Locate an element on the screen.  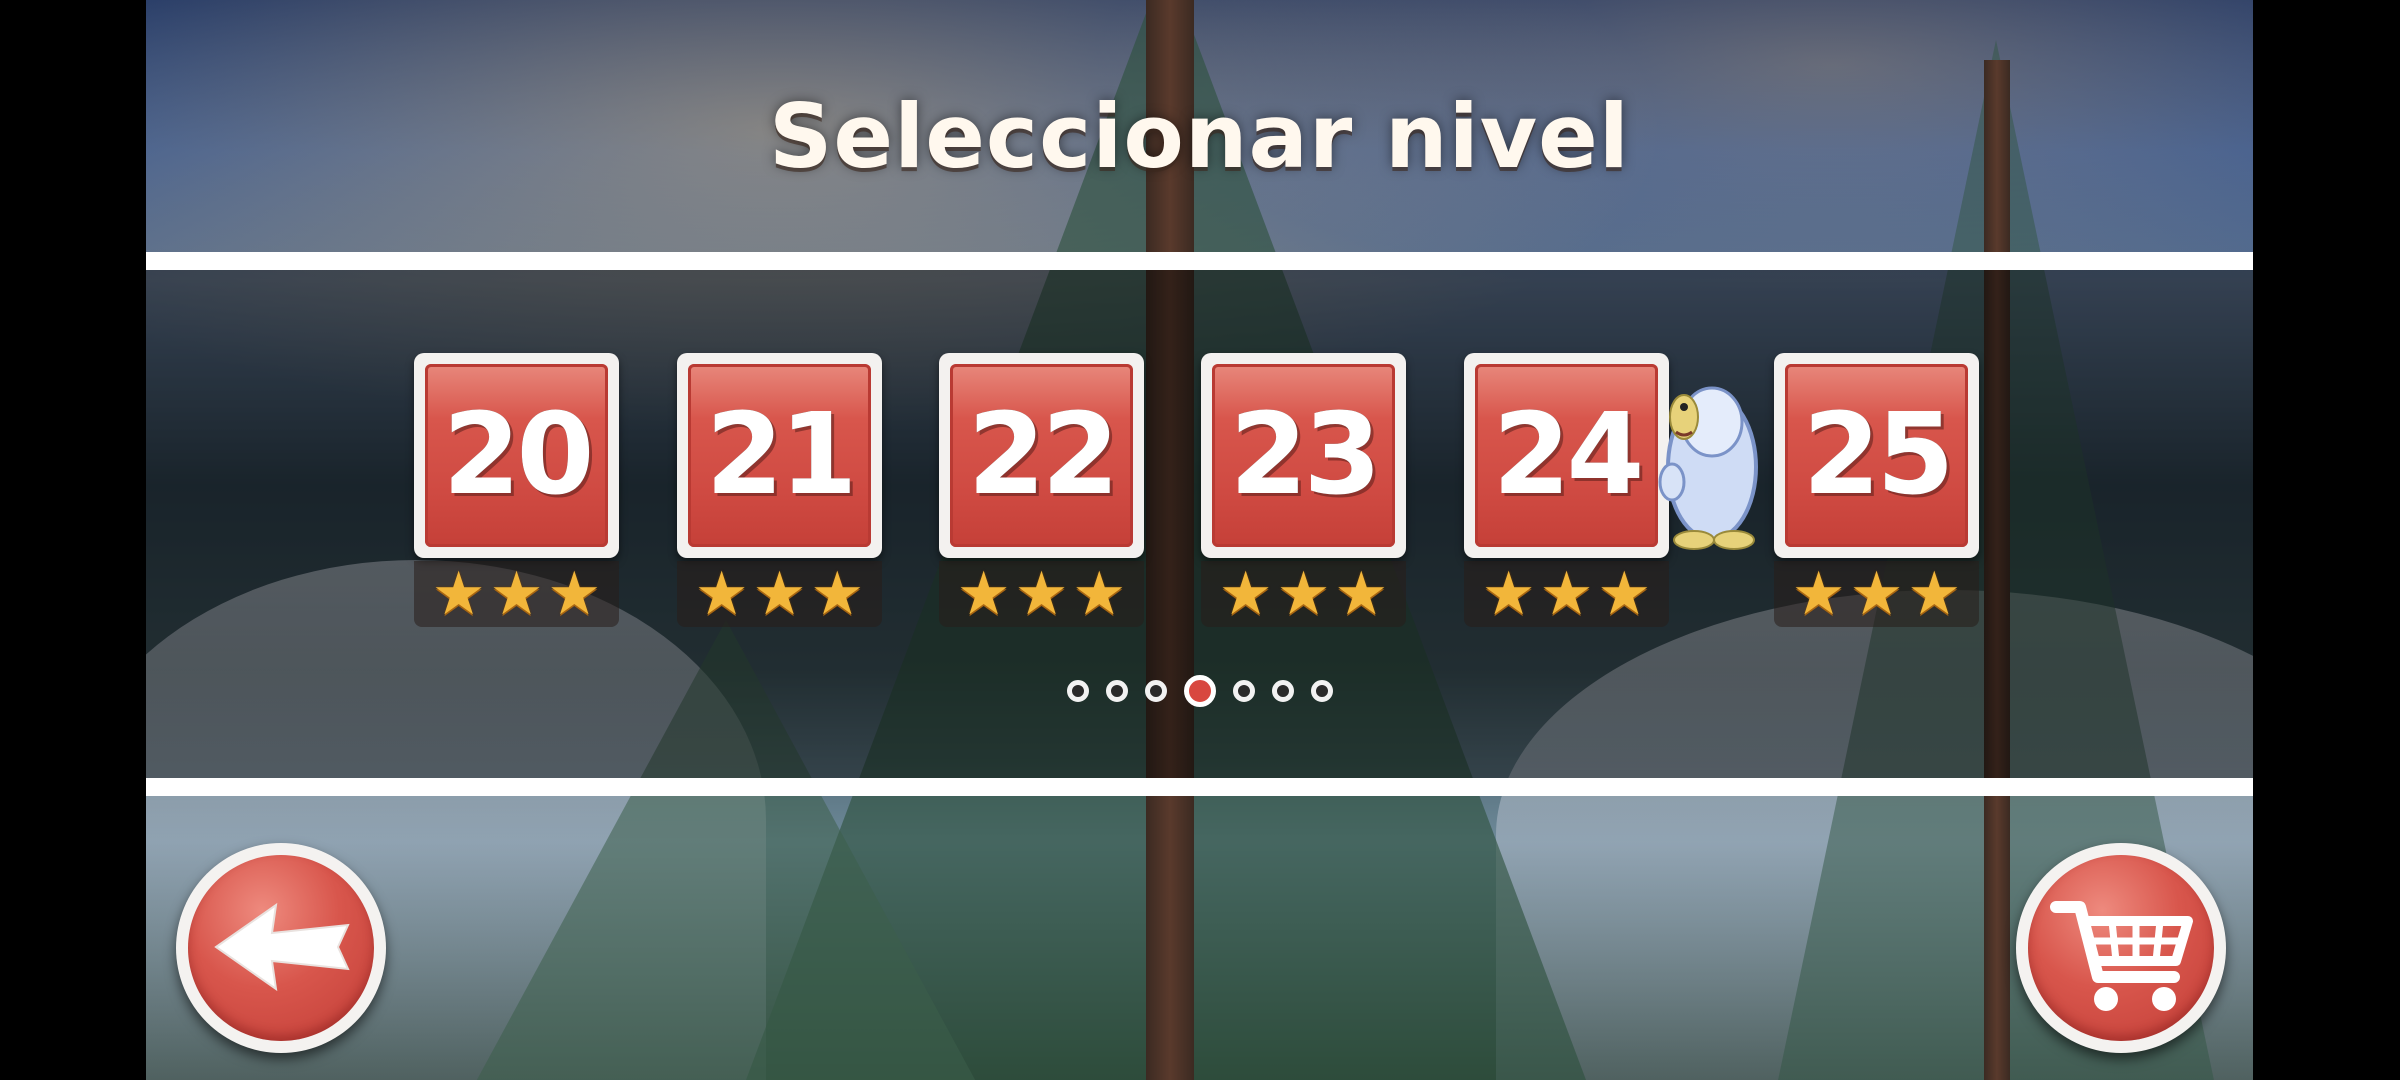
back-arrow-icon is located at coordinates (282, 947).